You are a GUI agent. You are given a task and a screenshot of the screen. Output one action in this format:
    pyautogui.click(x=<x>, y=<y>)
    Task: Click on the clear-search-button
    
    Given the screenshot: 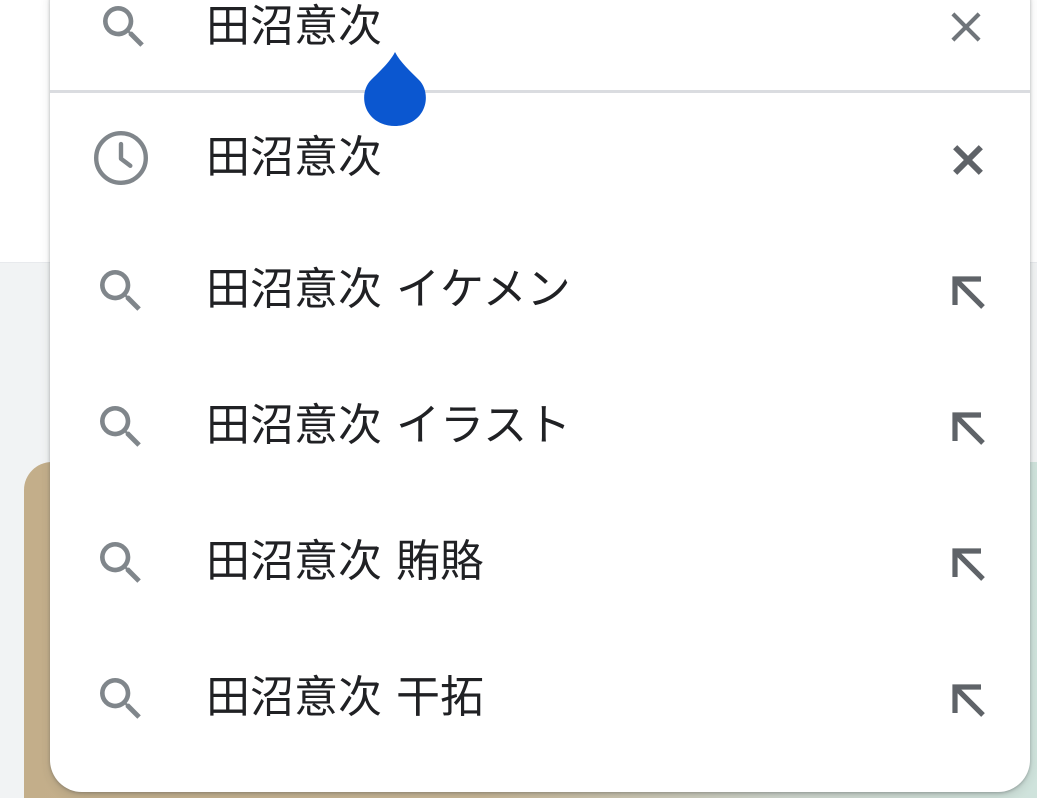 What is the action you would take?
    pyautogui.click(x=966, y=27)
    